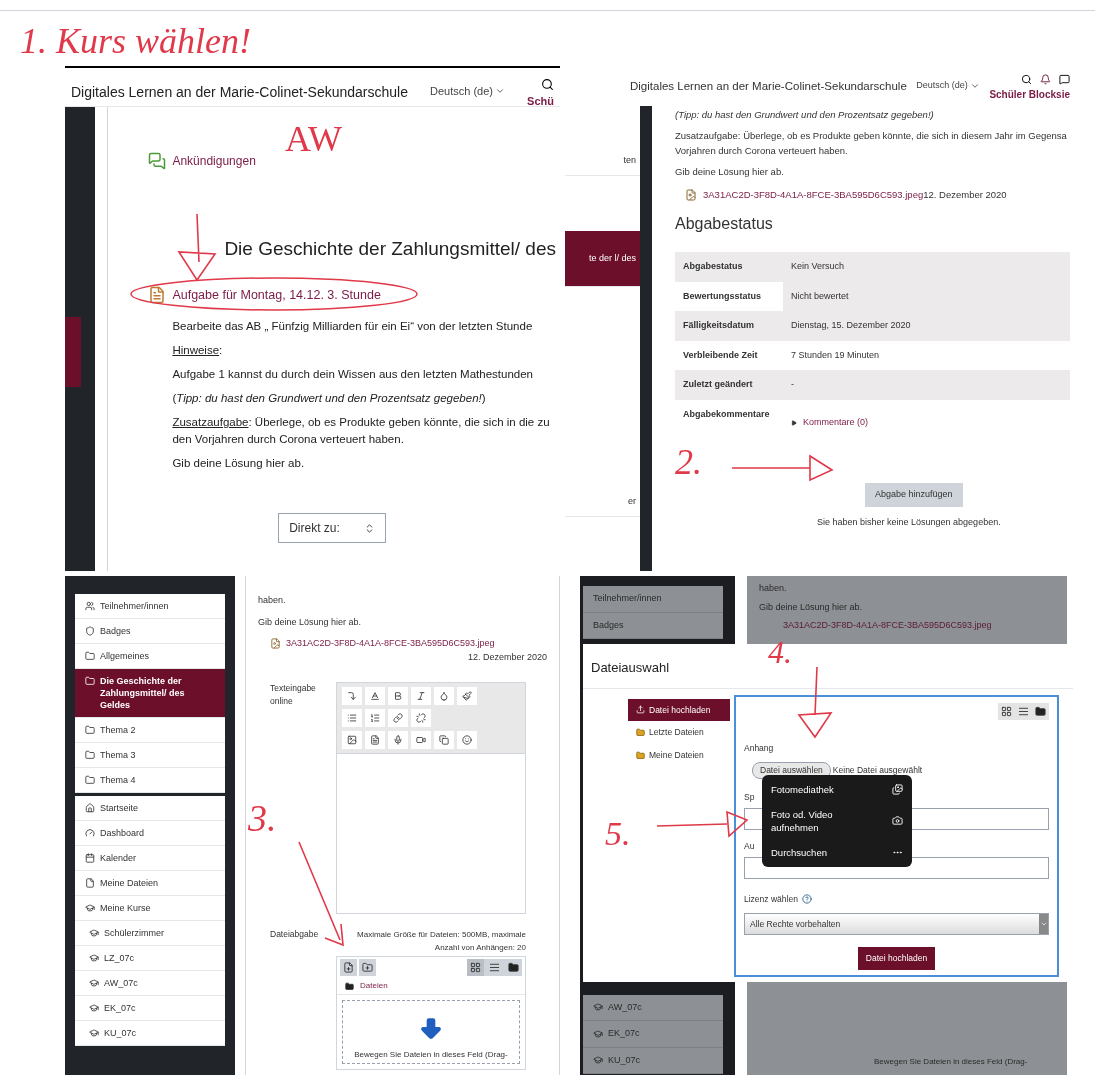  What do you see at coordinates (293, 695) in the screenshot?
I see `field-label: Texteingabe online` at bounding box center [293, 695].